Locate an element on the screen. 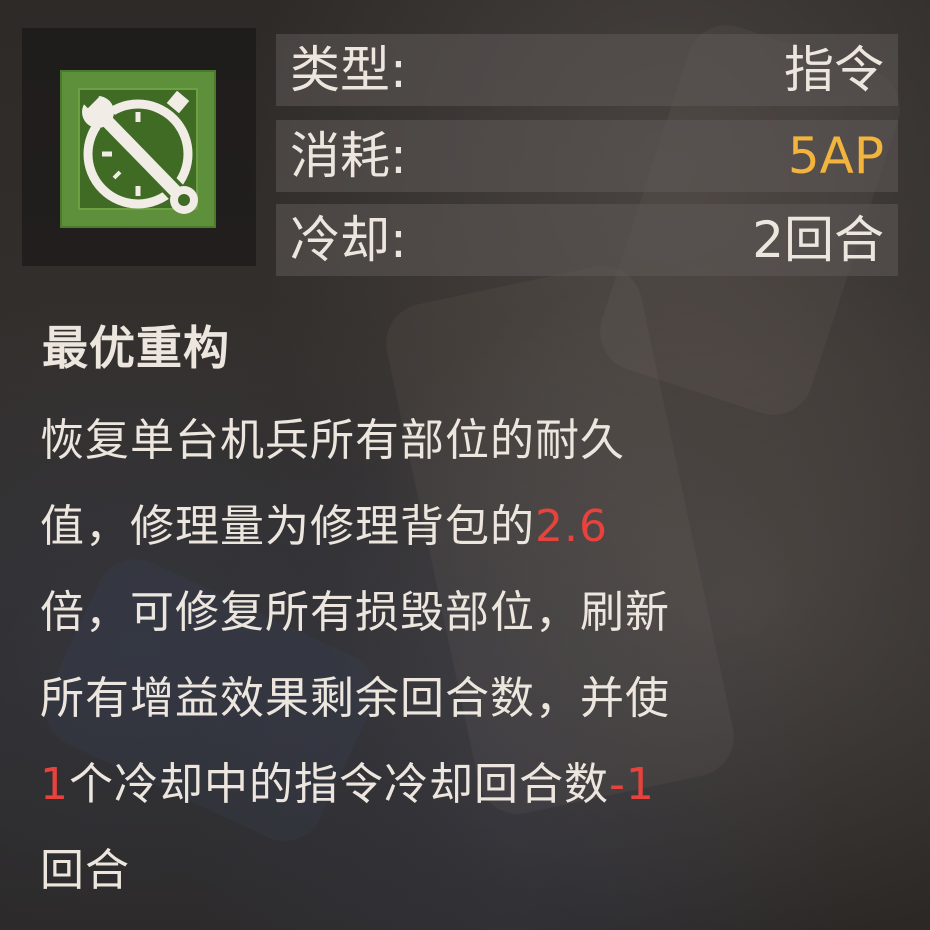  cooldown-reduction-value: -1 is located at coordinates (632, 784).